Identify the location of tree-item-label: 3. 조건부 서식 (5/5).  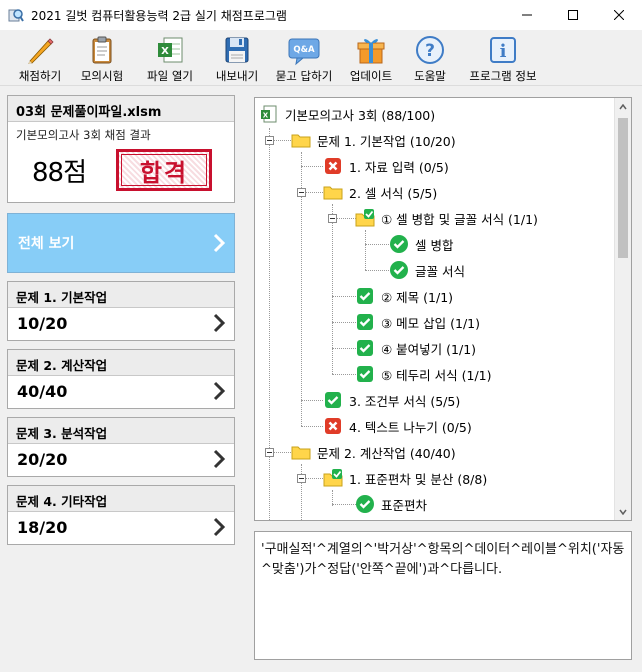
(405, 401).